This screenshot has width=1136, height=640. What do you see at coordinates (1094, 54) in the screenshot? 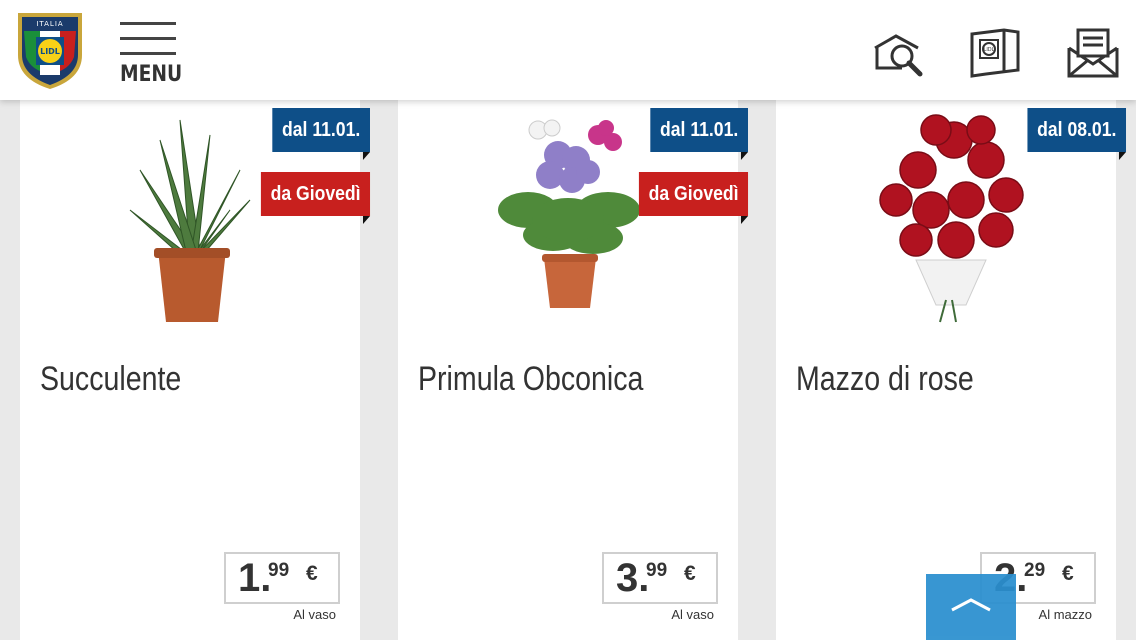
I see `newsletter-icon` at bounding box center [1094, 54].